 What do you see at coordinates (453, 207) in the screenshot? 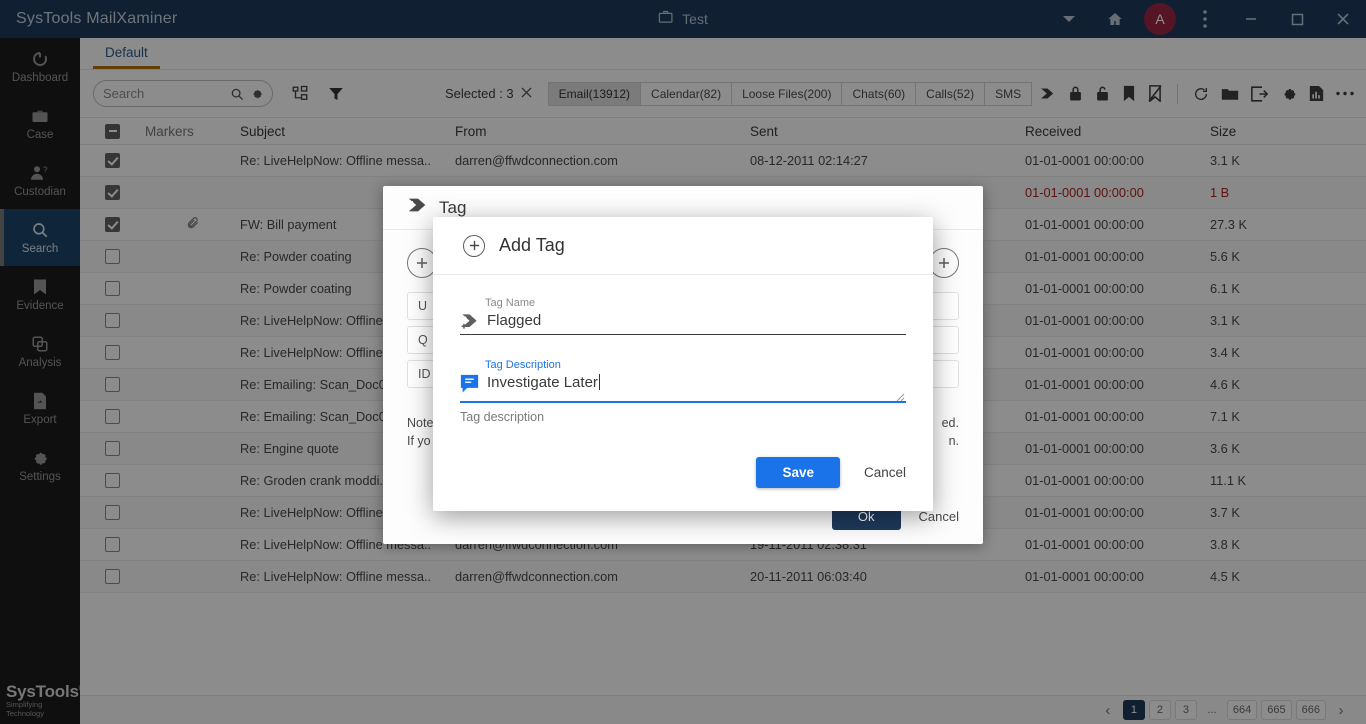
I see `tag-dialog-title: Tag` at bounding box center [453, 207].